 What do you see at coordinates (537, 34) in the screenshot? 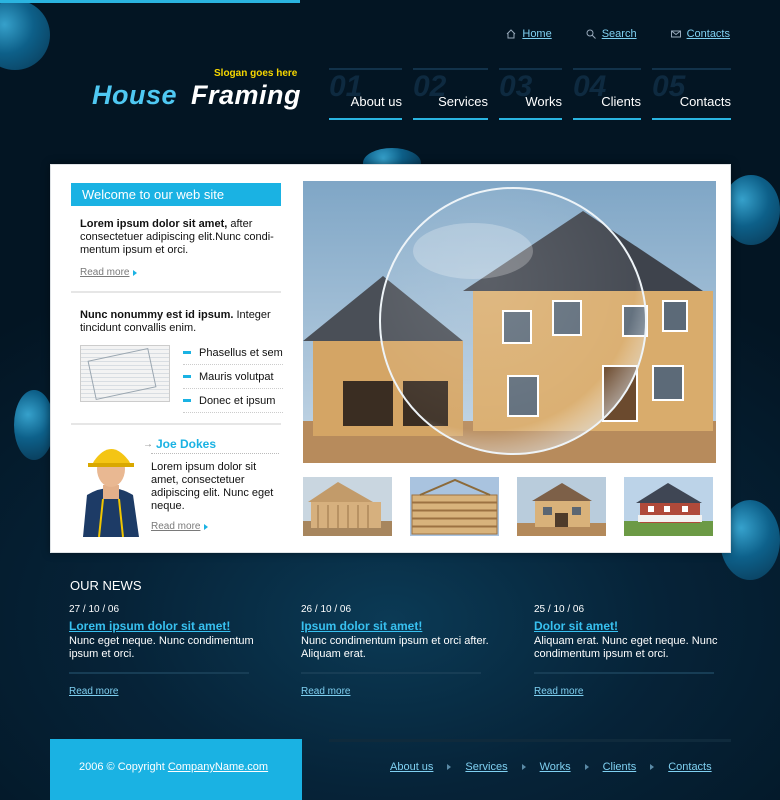
I see `top-link-label: Home` at bounding box center [537, 34].